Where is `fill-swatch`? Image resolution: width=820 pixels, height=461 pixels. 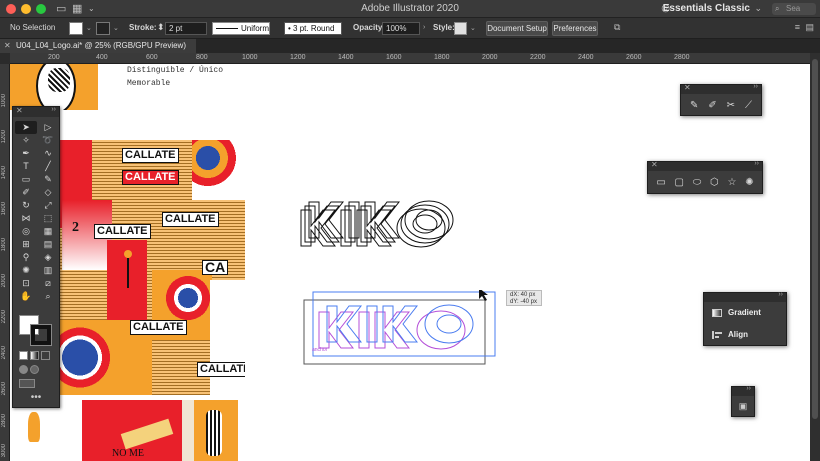
fill-swatch is located at coordinates (76, 28).